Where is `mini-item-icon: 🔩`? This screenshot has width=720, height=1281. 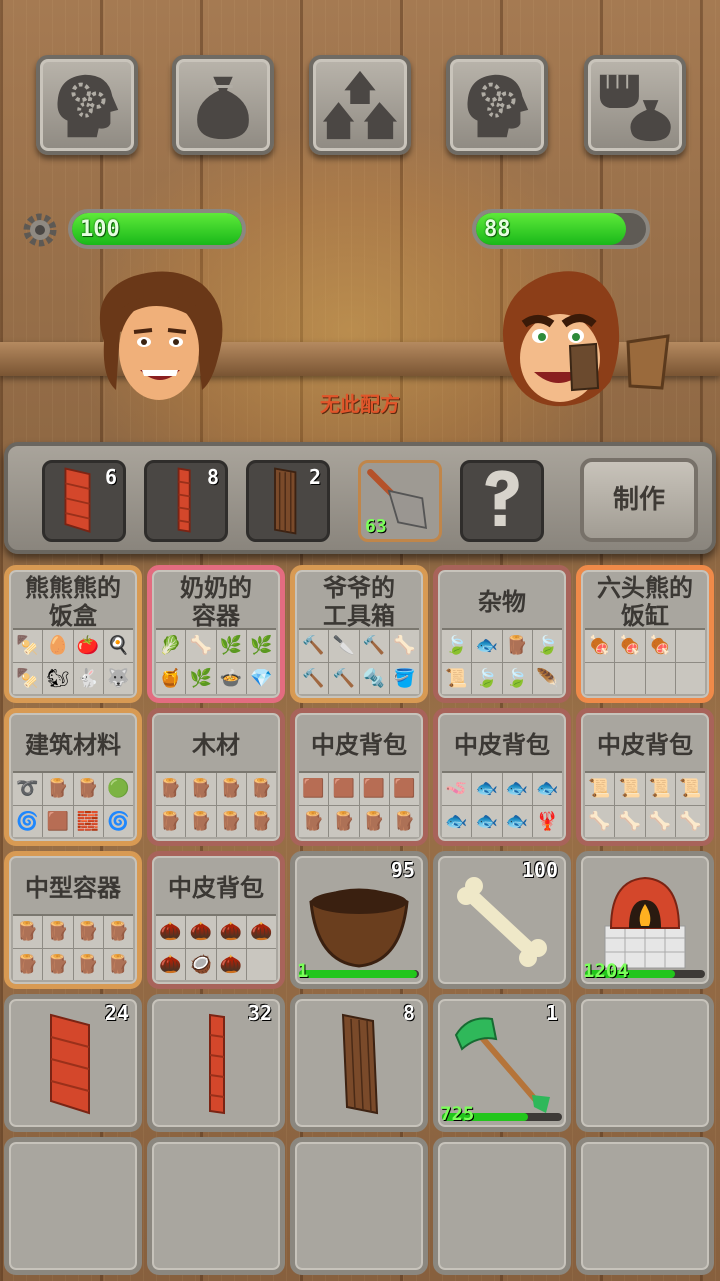
mini-item-icon: 🔩 is located at coordinates (374, 678).